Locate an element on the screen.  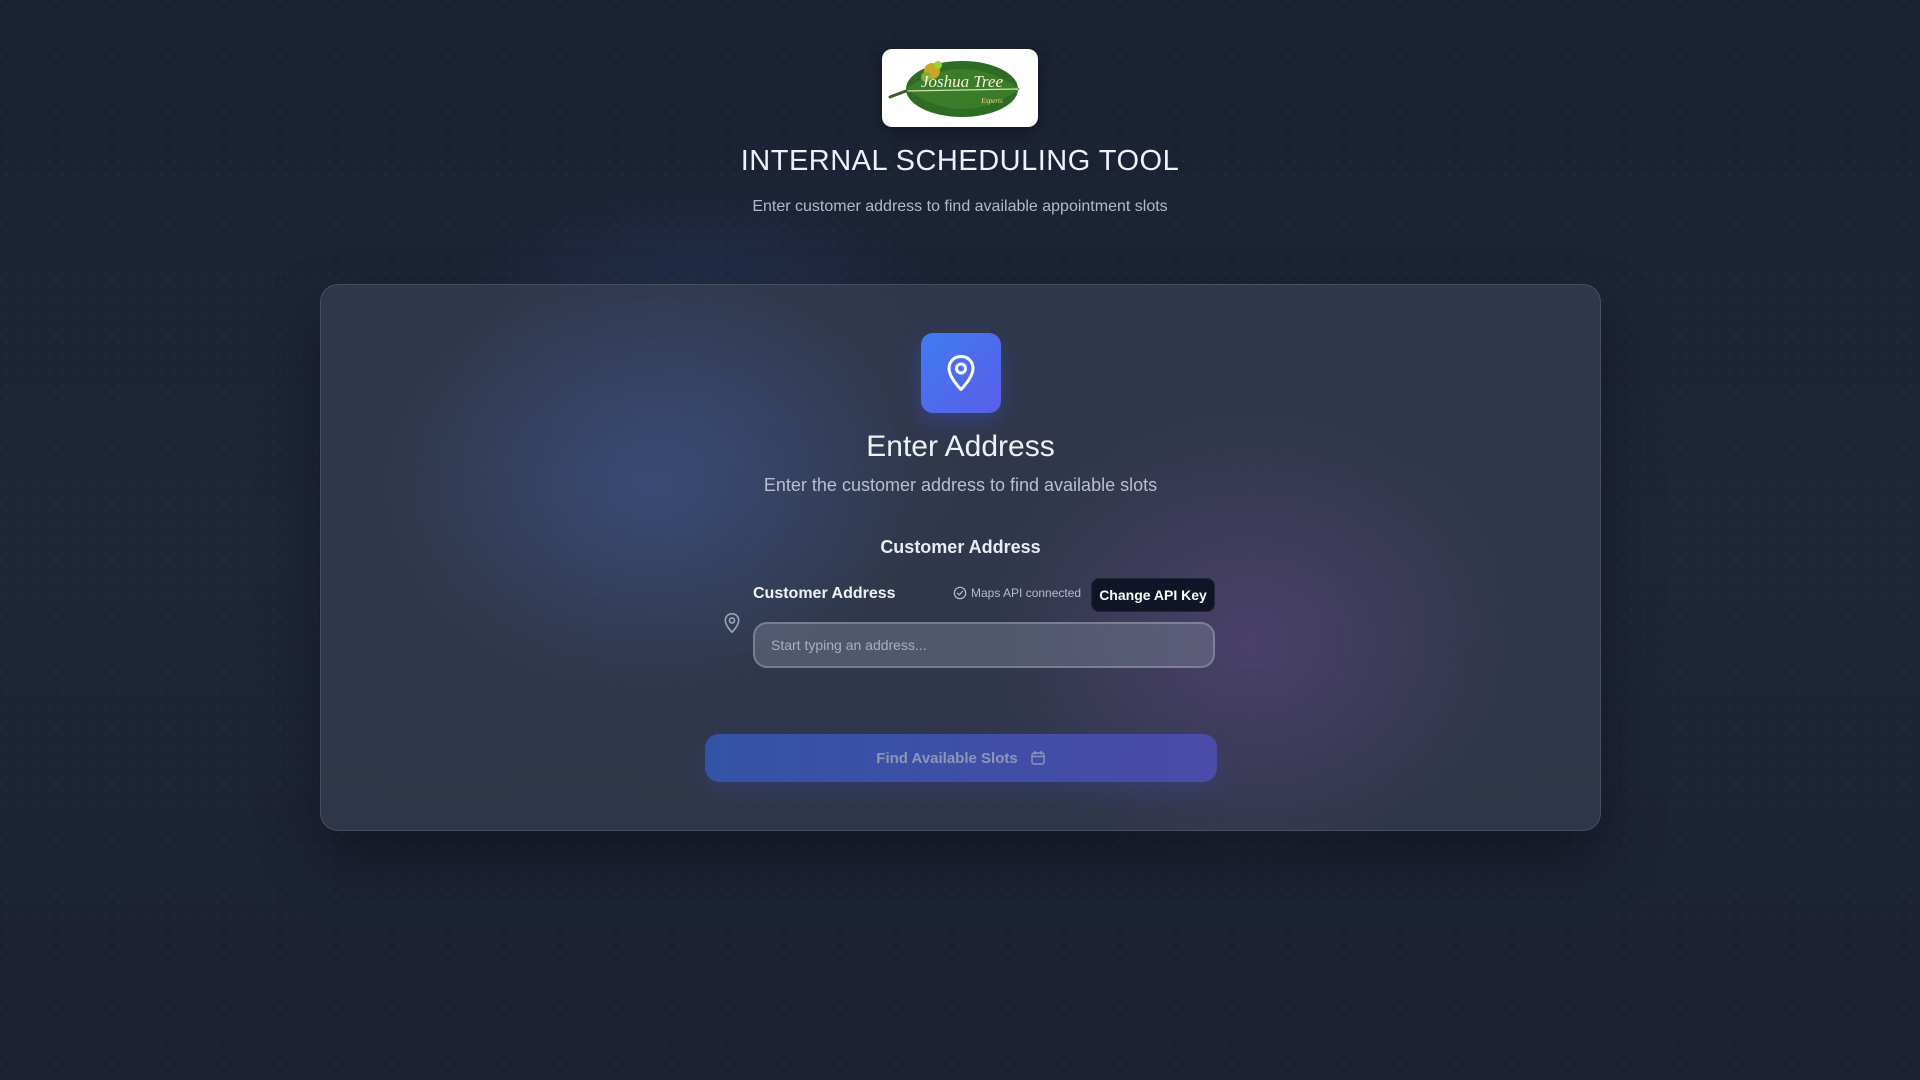
leaf-logo-icon: Joshua Tree Experts is located at coordinates (954, 89).